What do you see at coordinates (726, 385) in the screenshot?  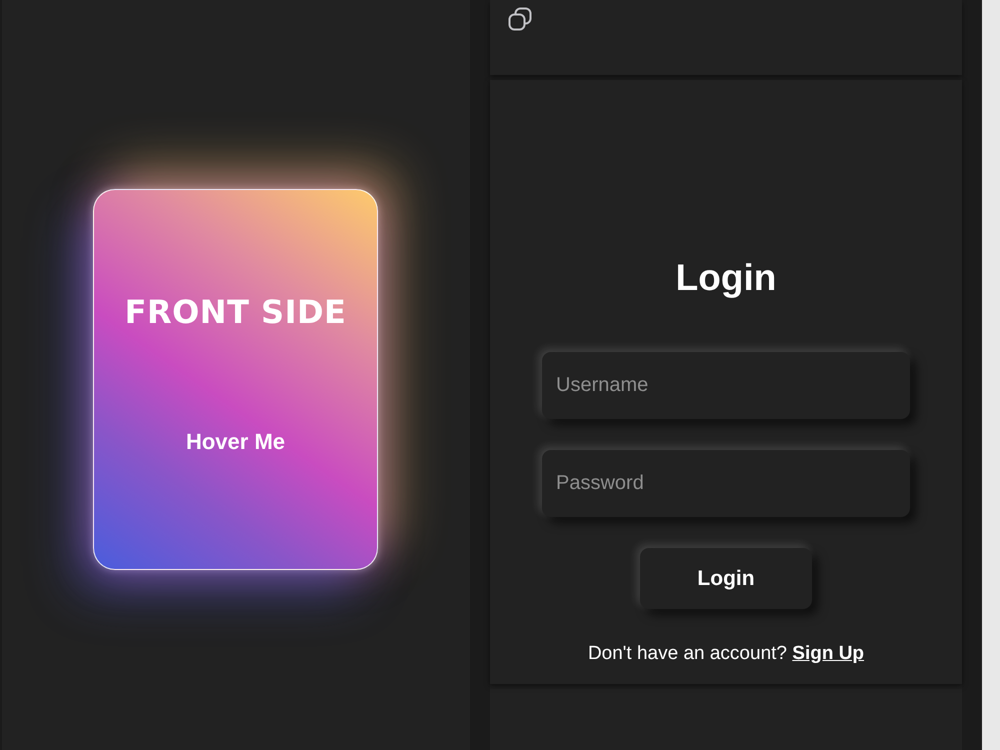 I see `input-field: Username` at bounding box center [726, 385].